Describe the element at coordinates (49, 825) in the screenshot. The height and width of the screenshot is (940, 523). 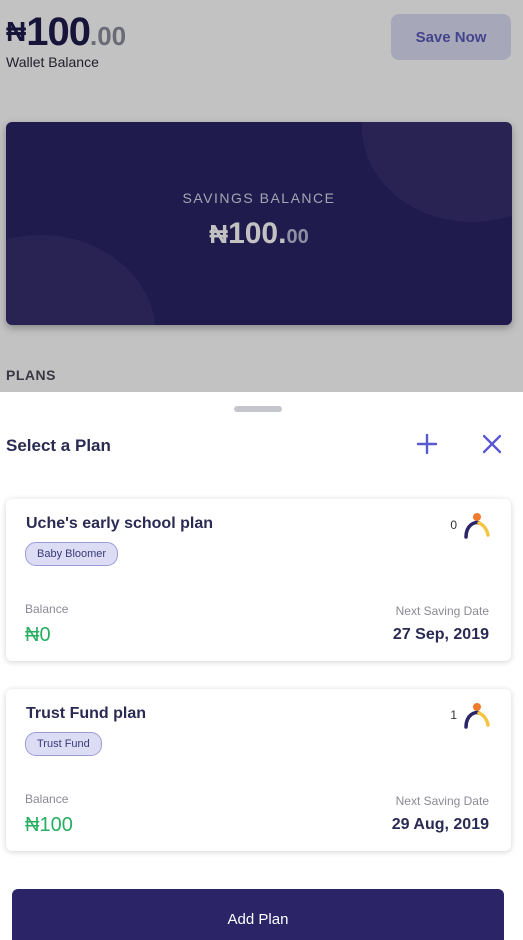
I see `balance-value: ₦100` at that location.